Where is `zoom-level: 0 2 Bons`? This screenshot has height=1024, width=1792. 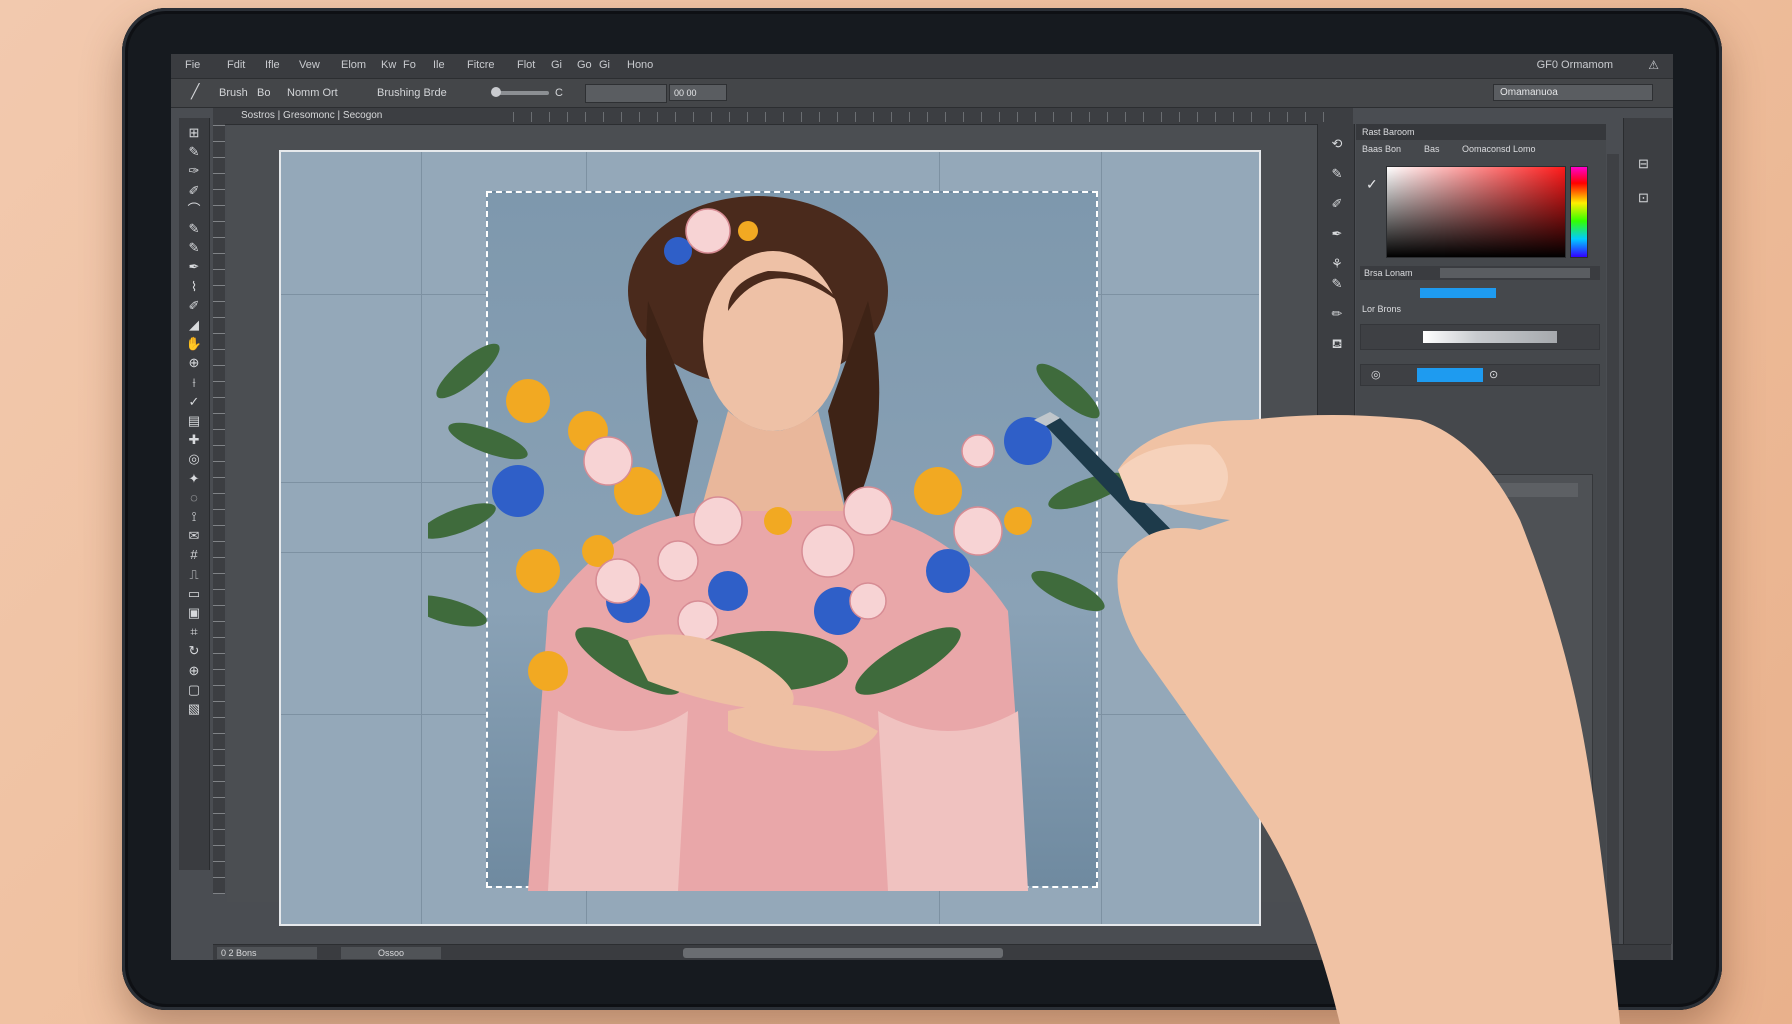 zoom-level: 0 2 Bons is located at coordinates (267, 953).